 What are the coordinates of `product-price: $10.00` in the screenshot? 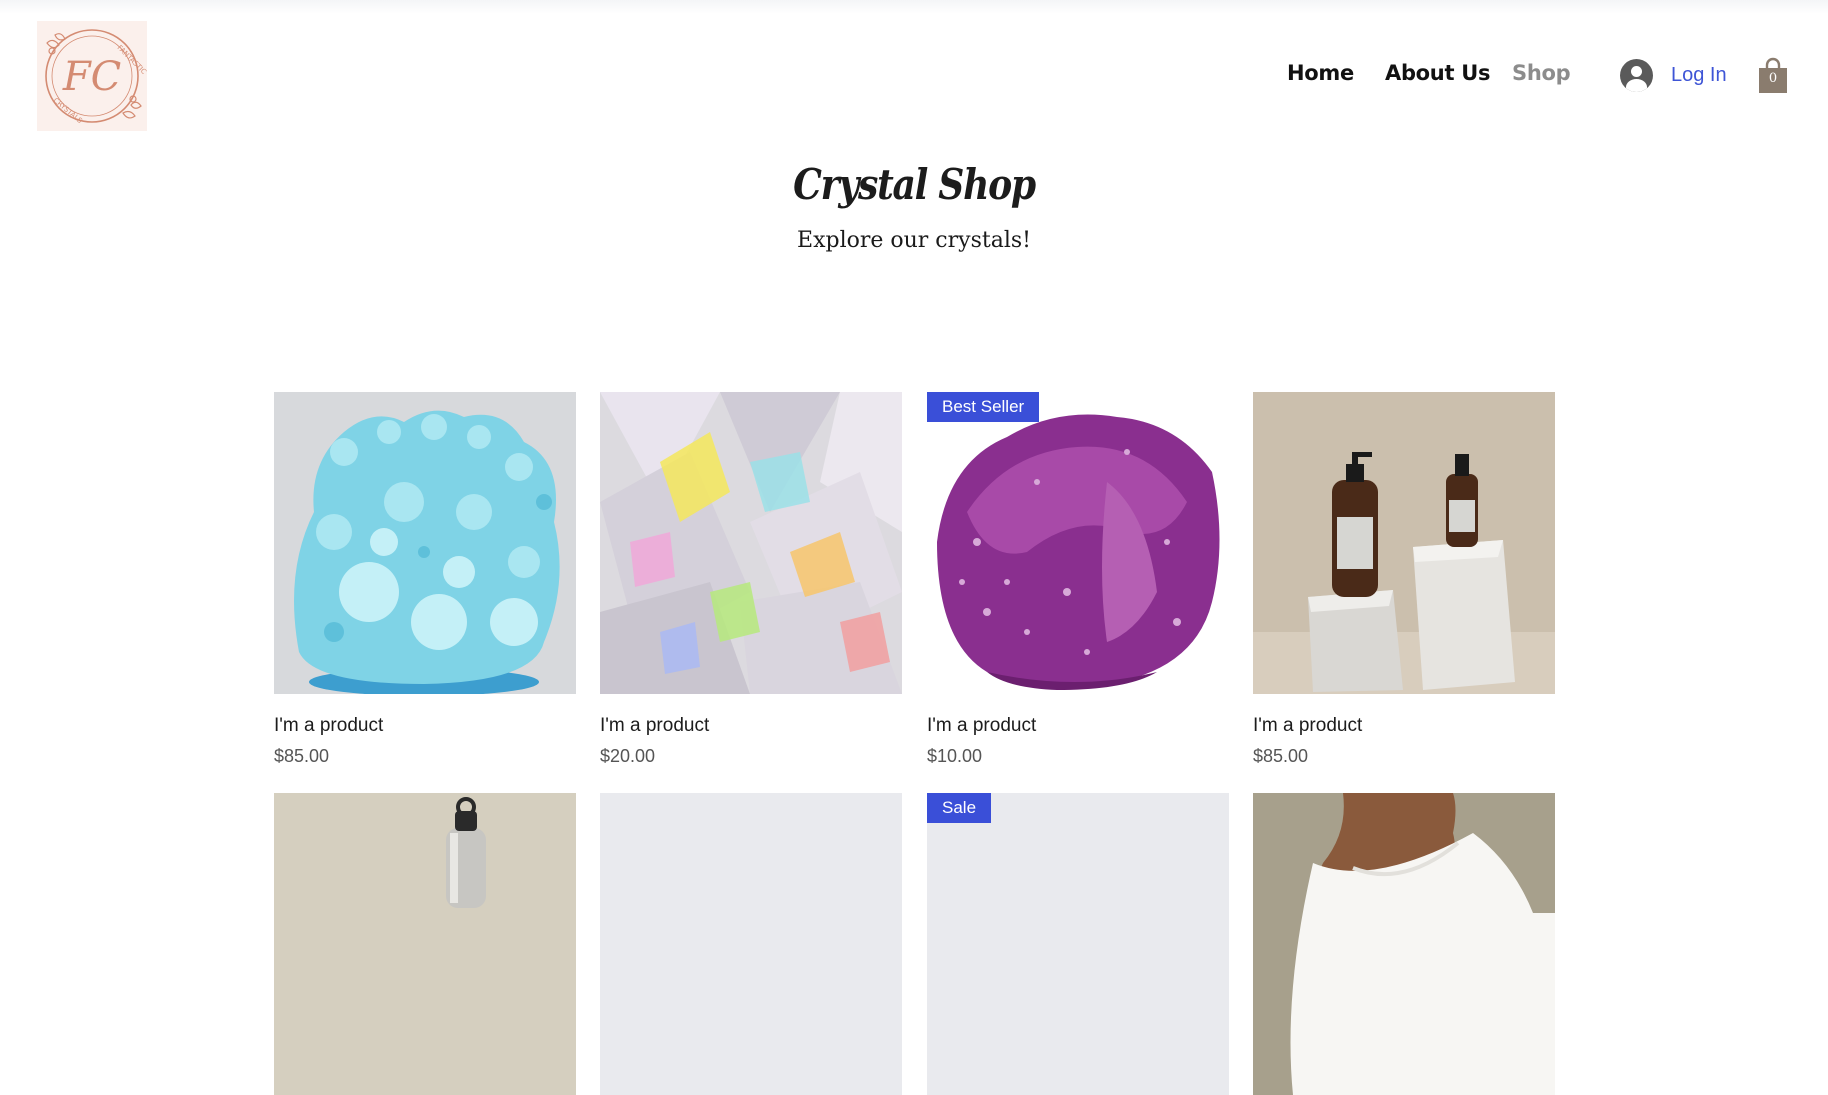 It's located at (955, 756).